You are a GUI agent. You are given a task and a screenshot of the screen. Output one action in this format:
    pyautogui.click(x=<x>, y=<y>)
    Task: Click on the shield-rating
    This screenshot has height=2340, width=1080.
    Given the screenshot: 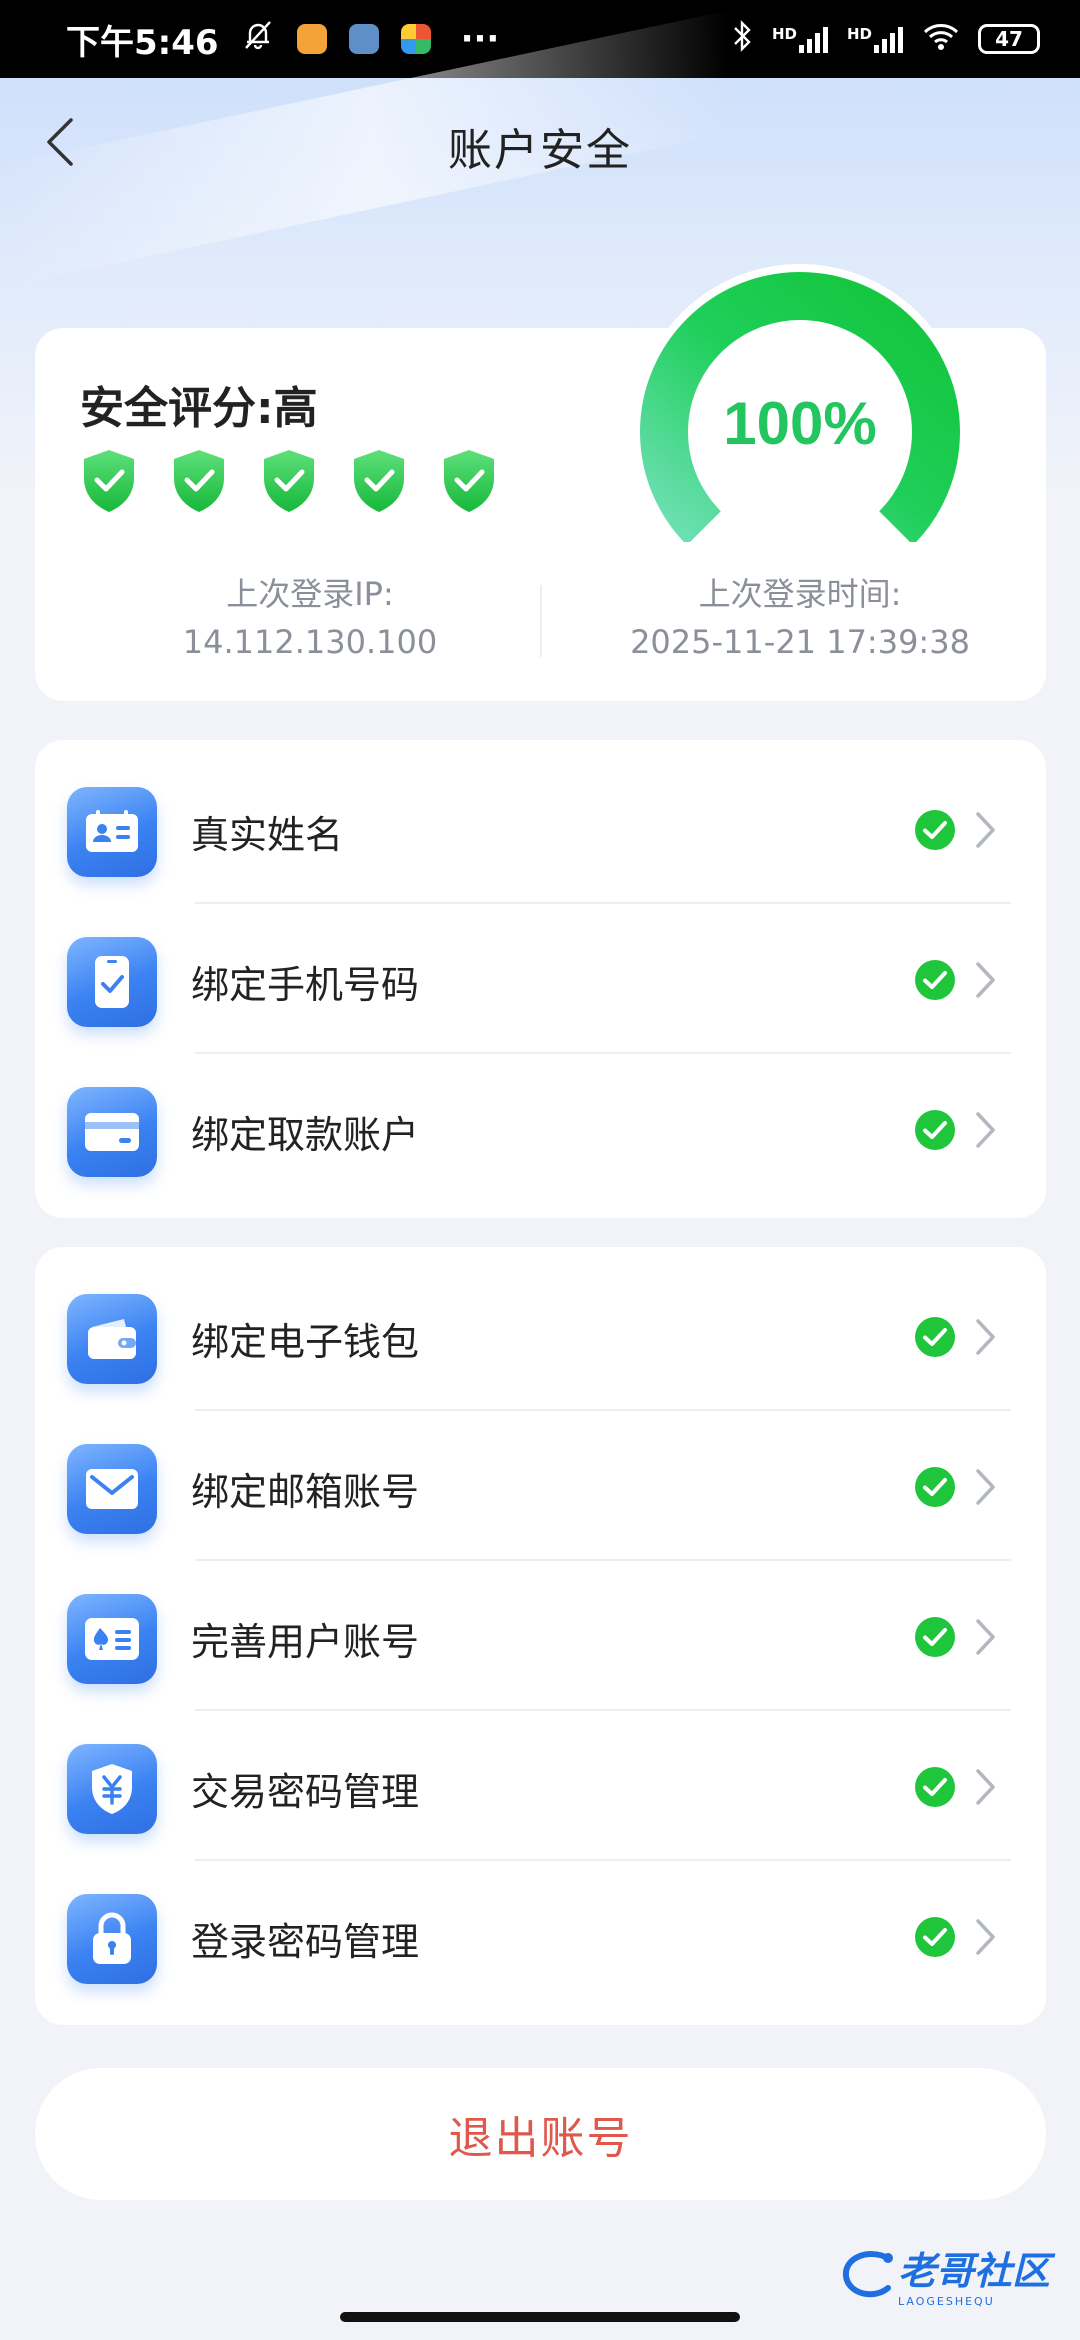 What is the action you would take?
    pyautogui.click(x=289, y=483)
    